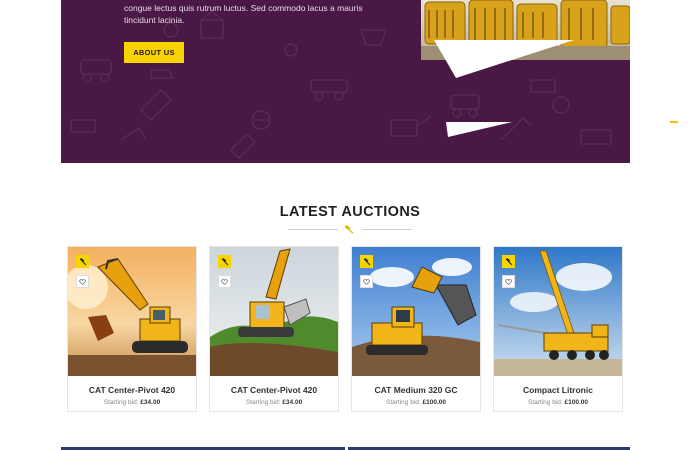 This screenshot has height=450, width=700. What do you see at coordinates (674, 122) in the screenshot?
I see `side-scroll-mark` at bounding box center [674, 122].